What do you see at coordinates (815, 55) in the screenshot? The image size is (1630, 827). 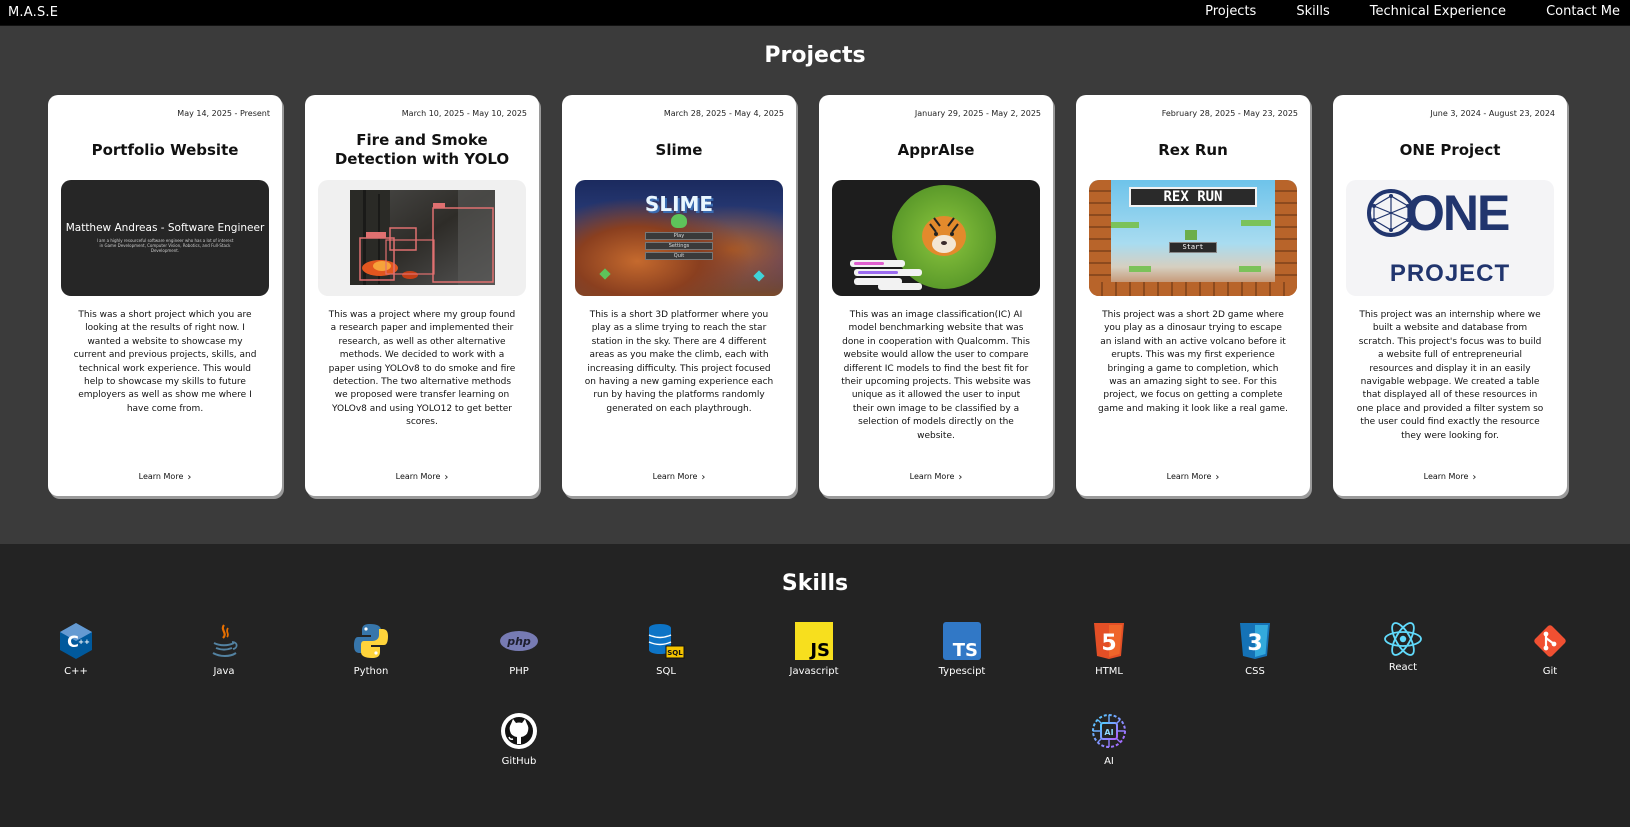 I see `projects-heading: Projects` at bounding box center [815, 55].